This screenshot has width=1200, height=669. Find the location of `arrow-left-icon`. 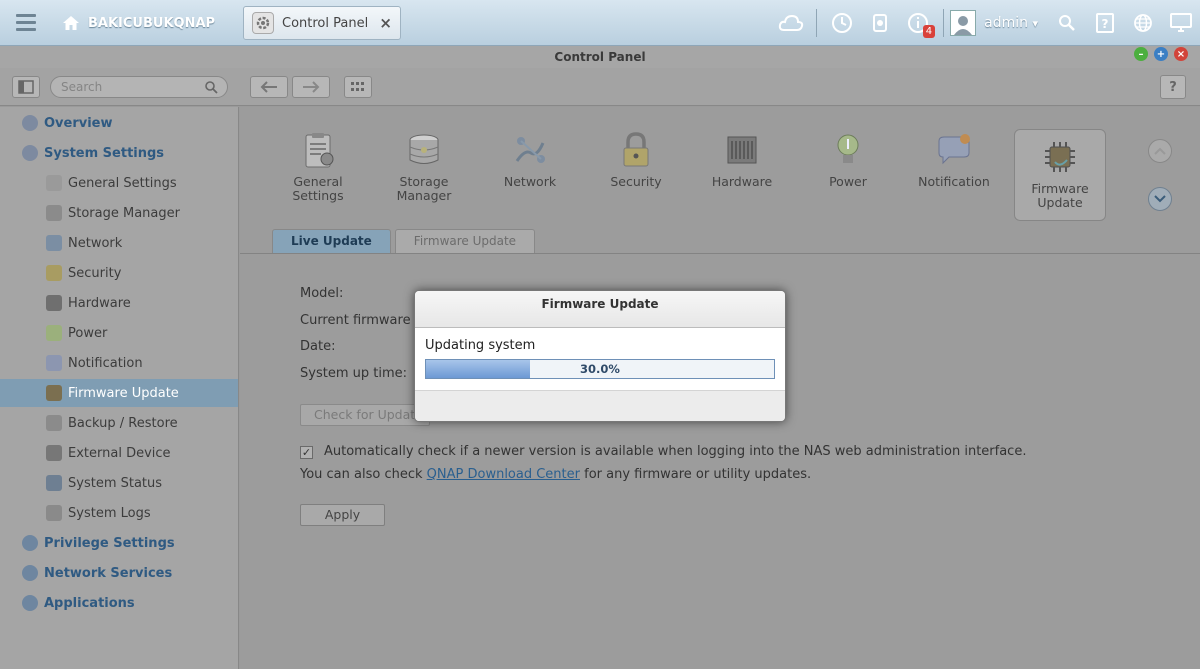

arrow-left-icon is located at coordinates (268, 87).